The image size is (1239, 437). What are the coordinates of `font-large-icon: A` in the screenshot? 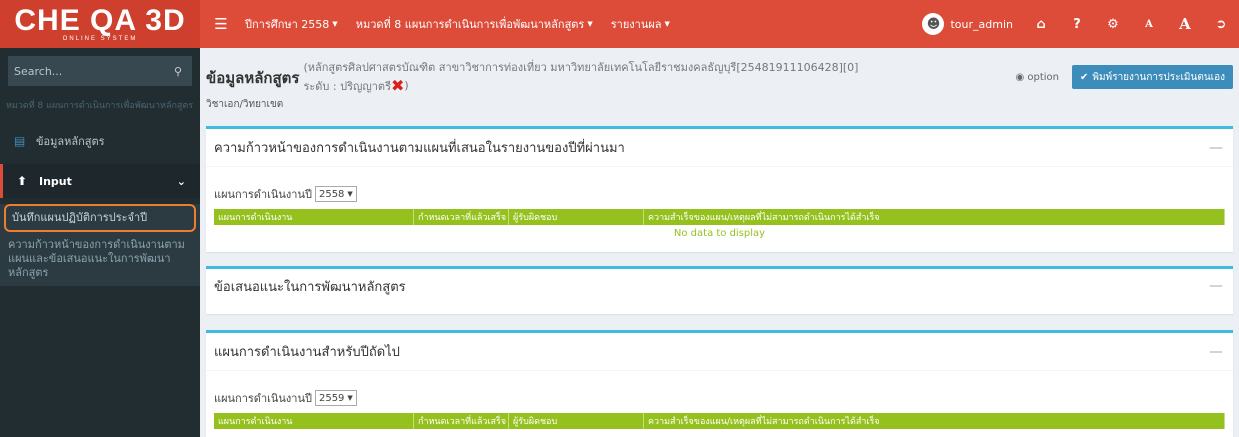 It's located at (1185, 24).